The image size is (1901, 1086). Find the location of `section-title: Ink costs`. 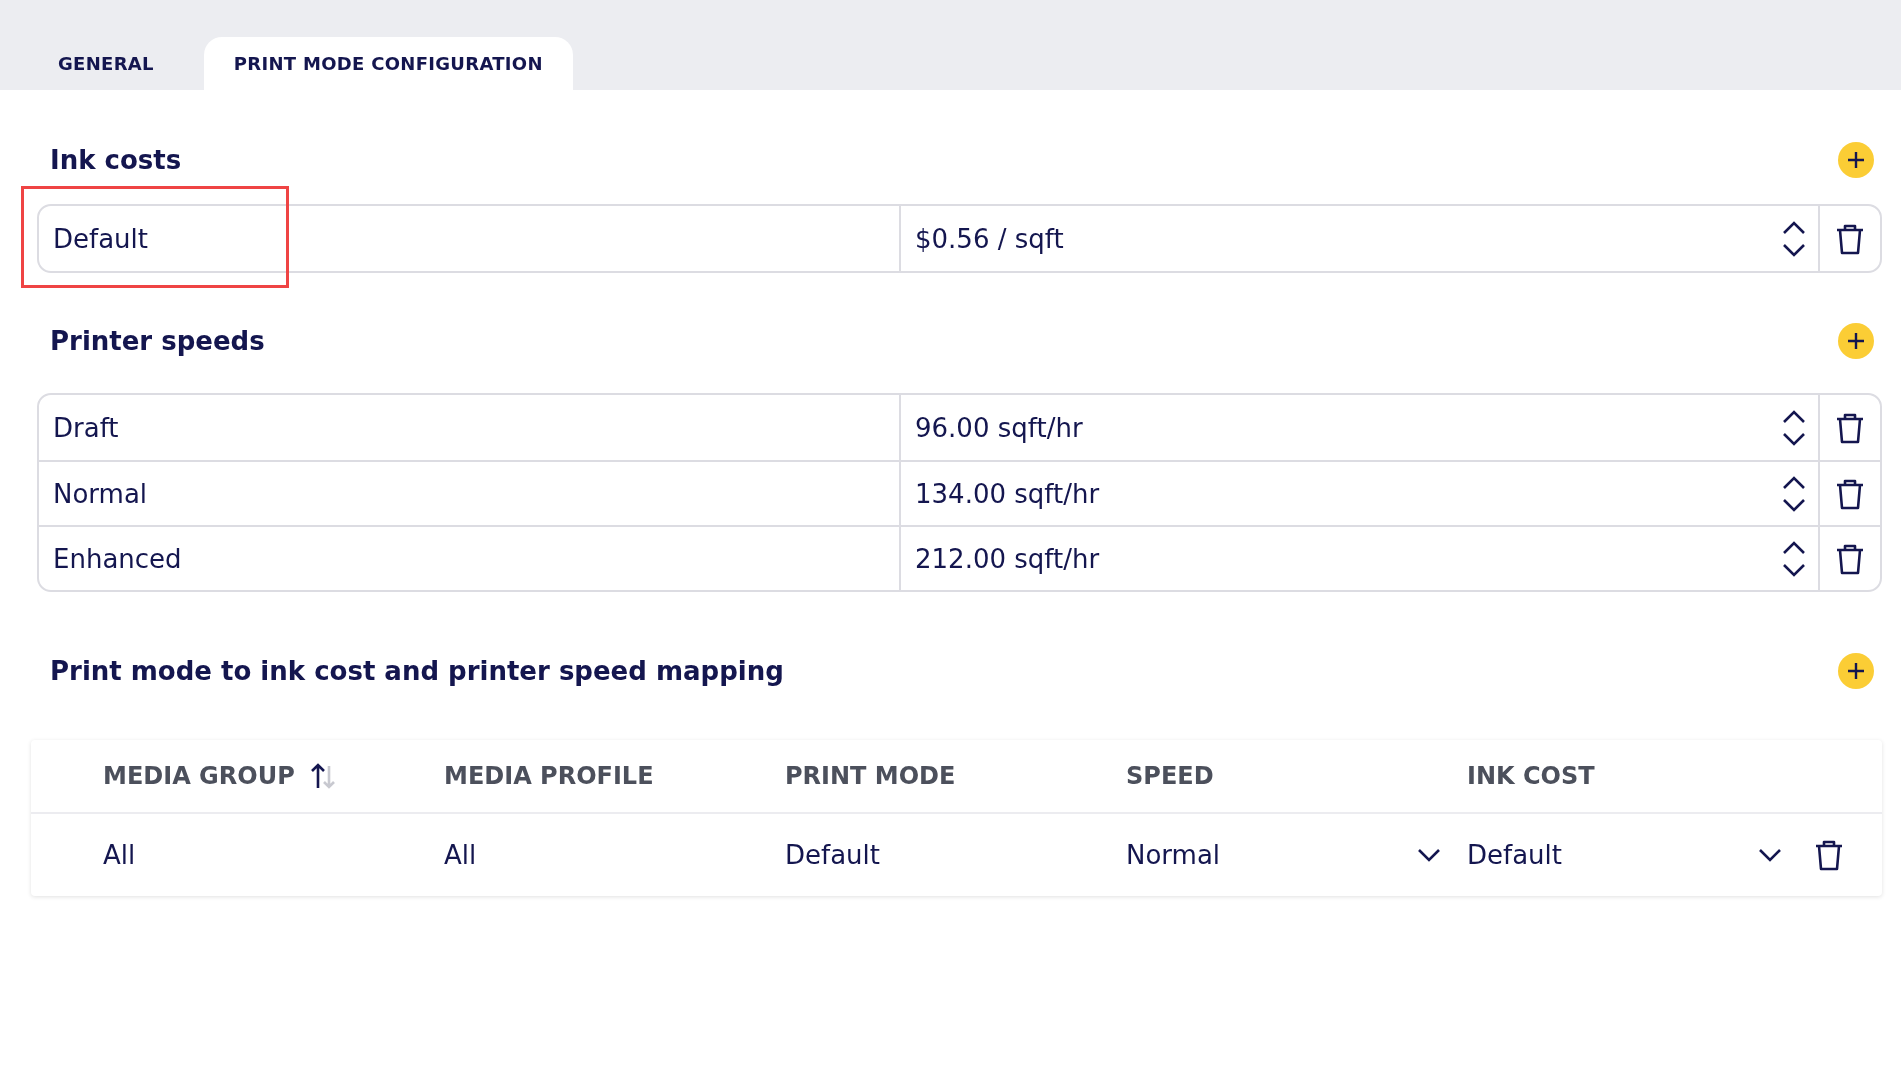

section-title: Ink costs is located at coordinates (116, 160).